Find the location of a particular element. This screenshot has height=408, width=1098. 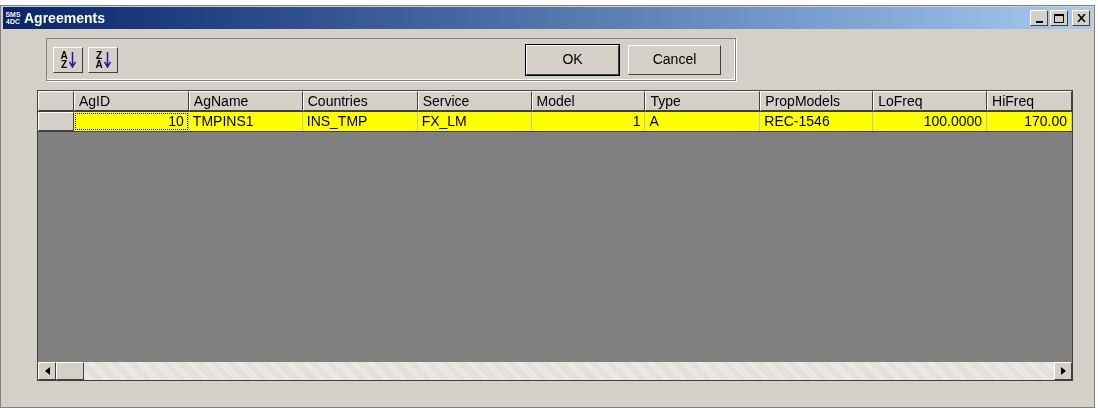

table-cell: TMPINS1 is located at coordinates (245, 121).